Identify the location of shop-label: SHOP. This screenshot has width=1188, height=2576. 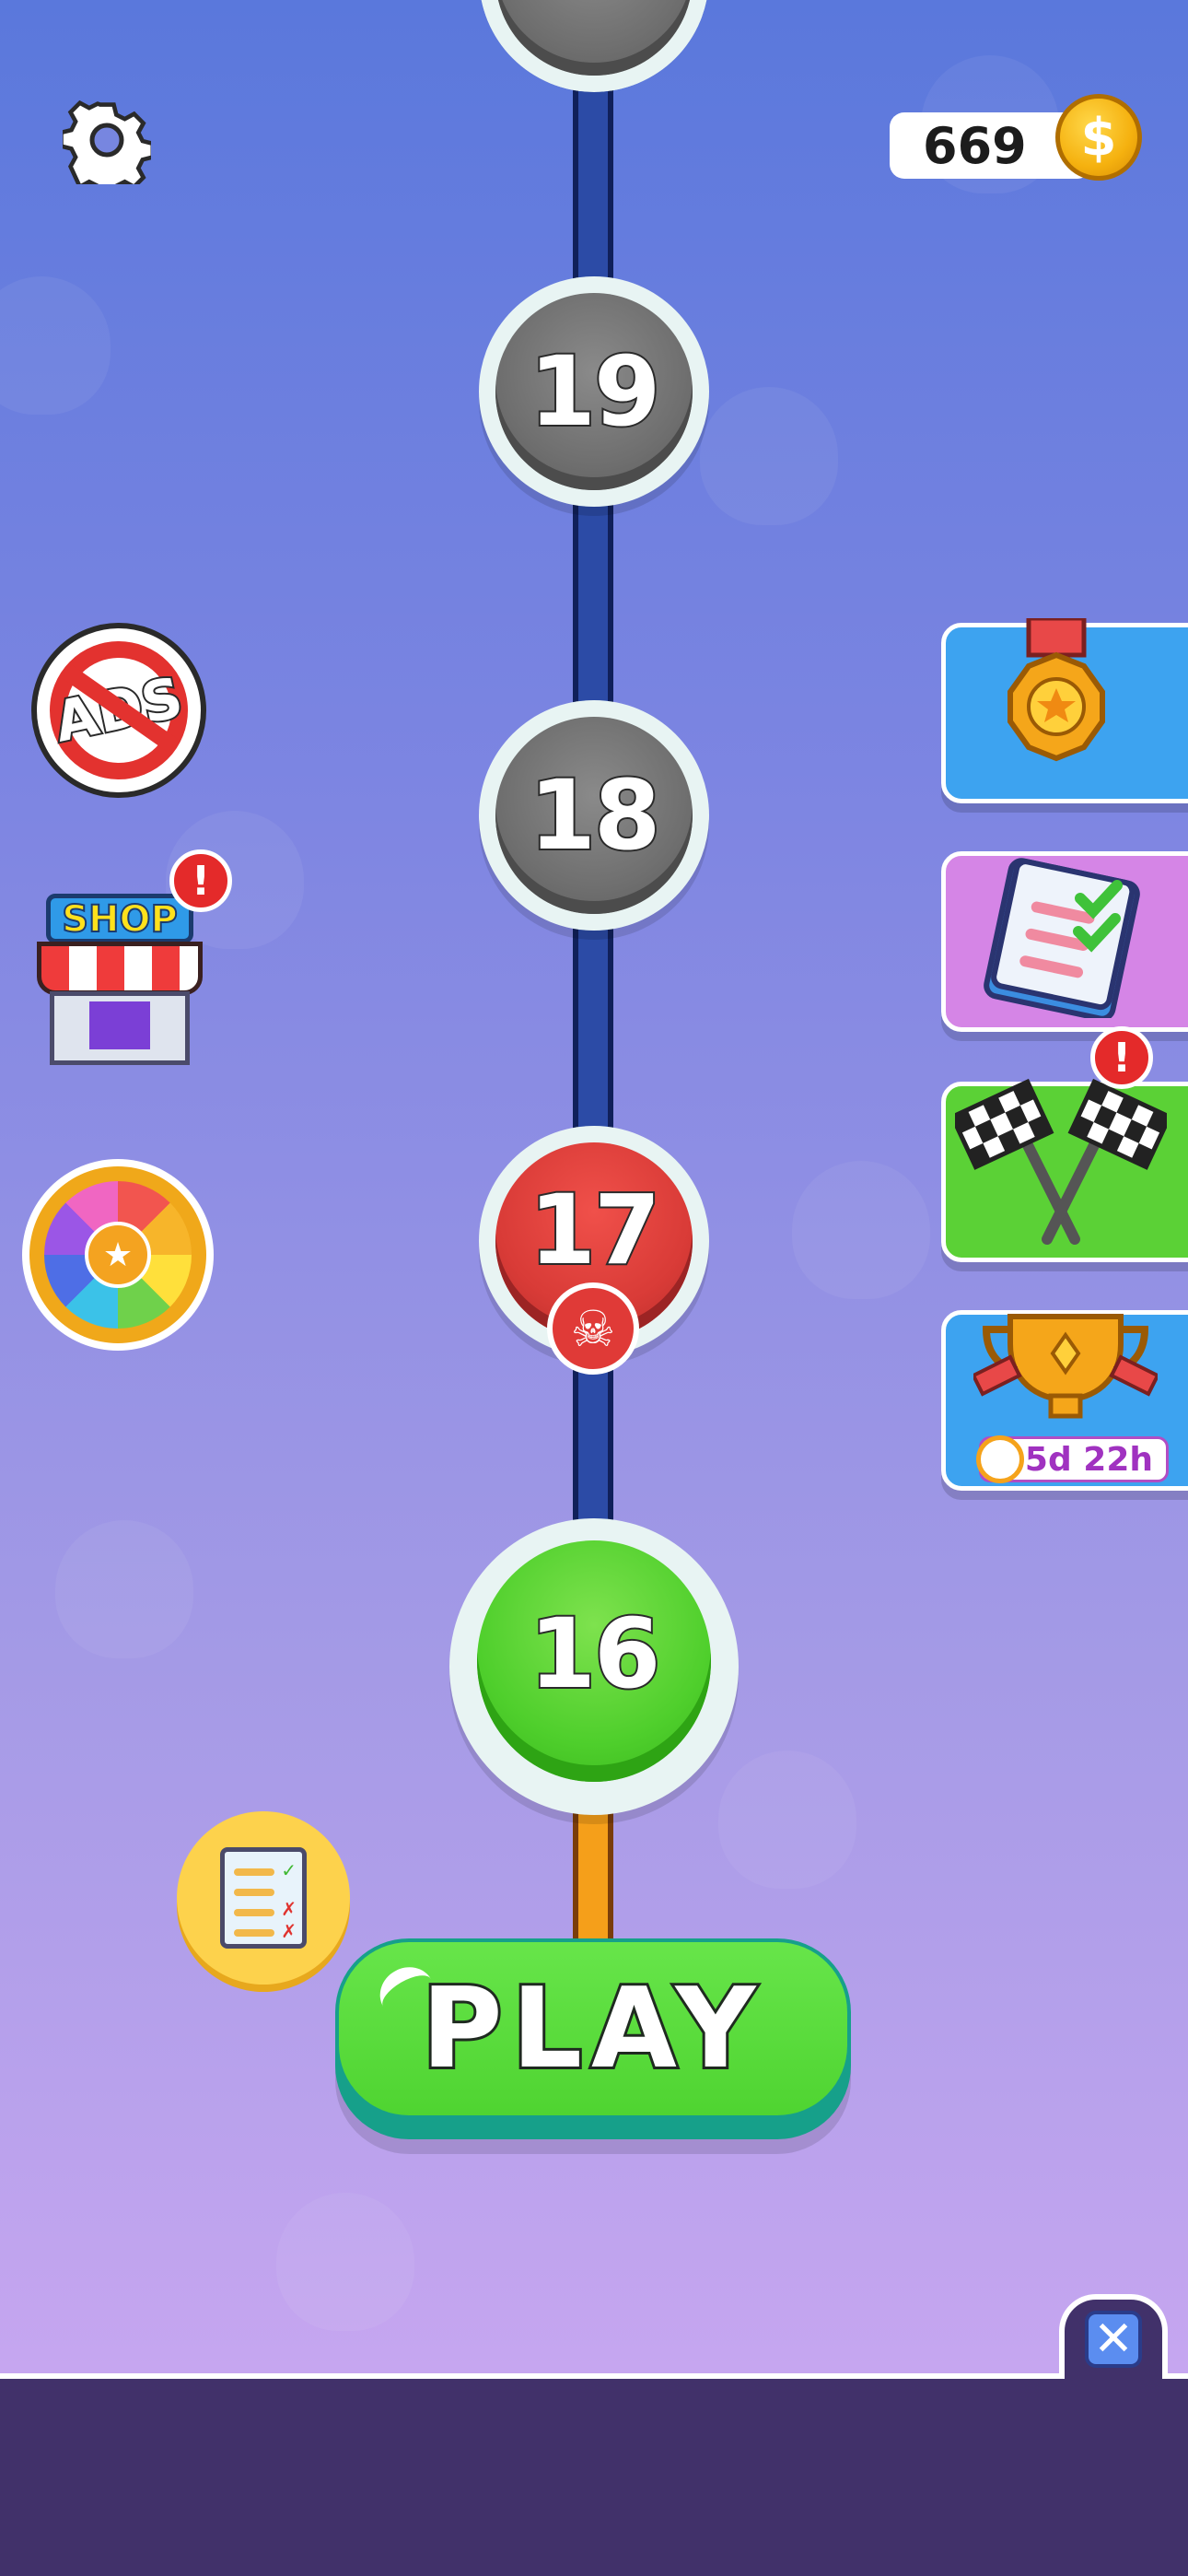
(119, 918).